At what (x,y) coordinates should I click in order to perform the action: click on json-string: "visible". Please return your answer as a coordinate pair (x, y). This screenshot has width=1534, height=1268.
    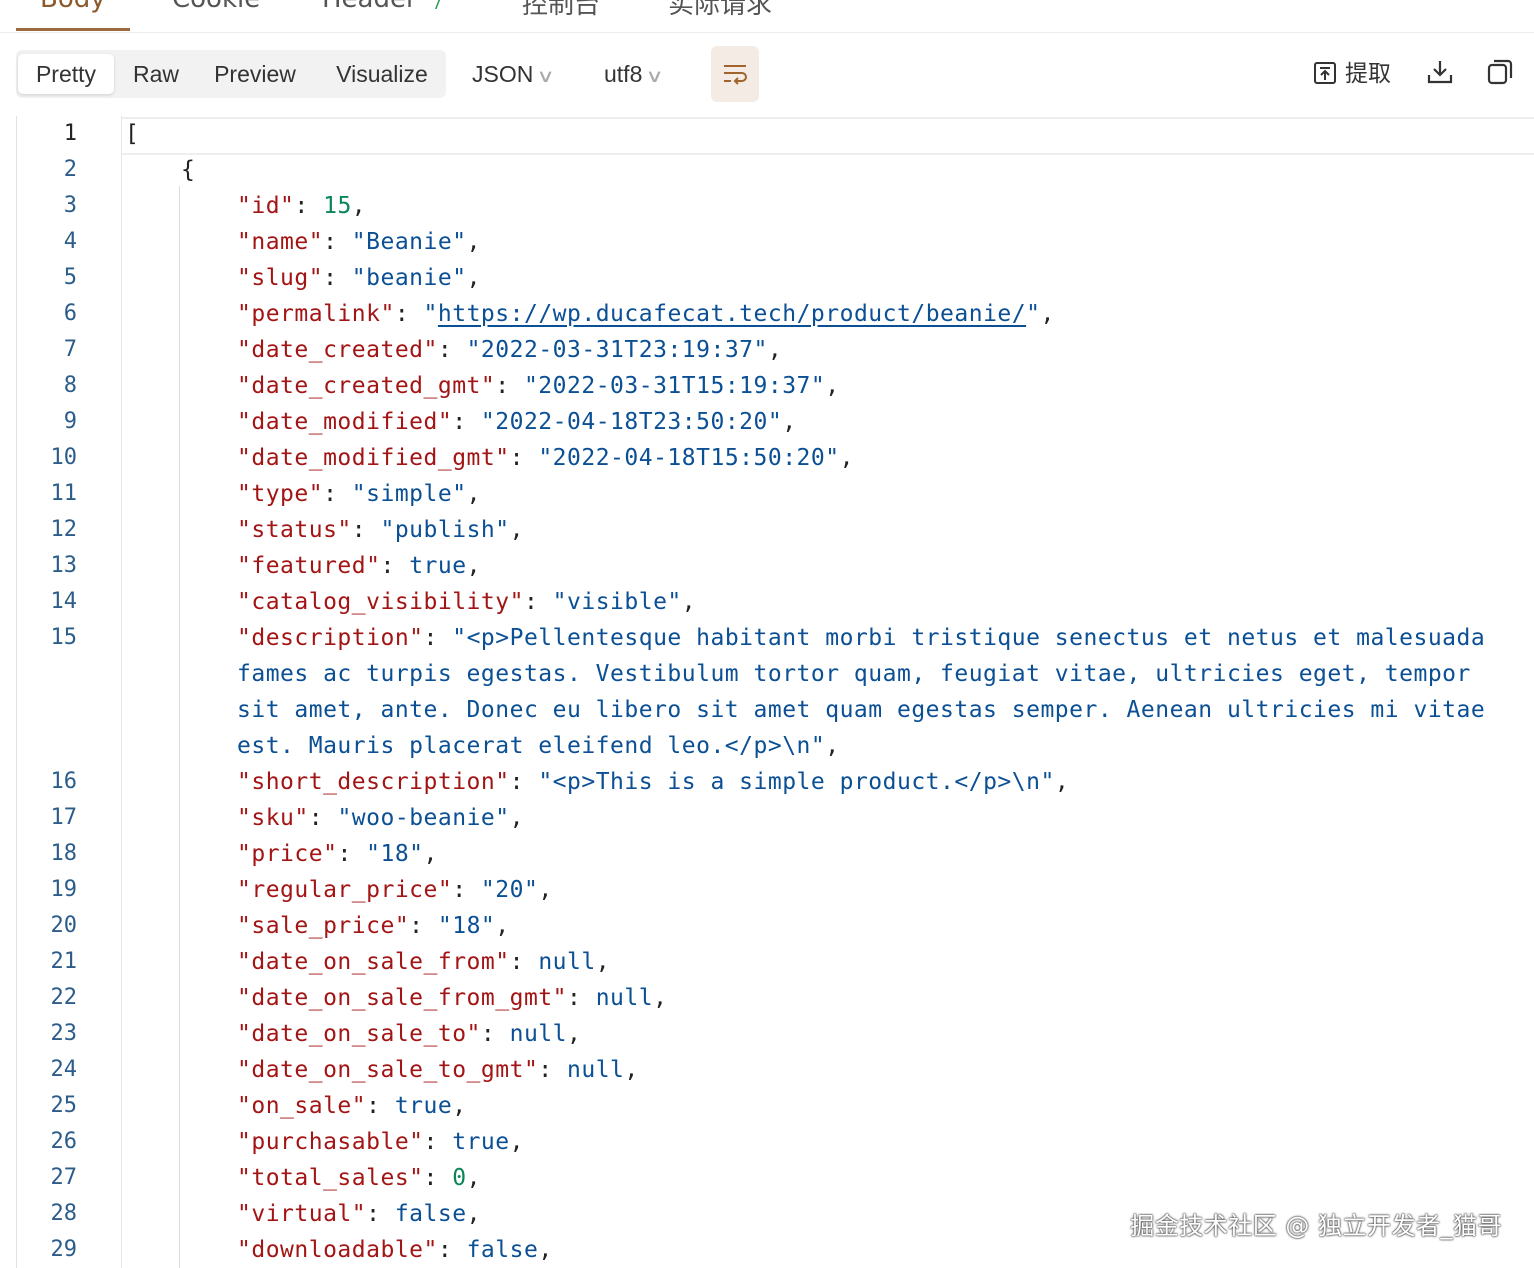
    Looking at the image, I should click on (617, 602).